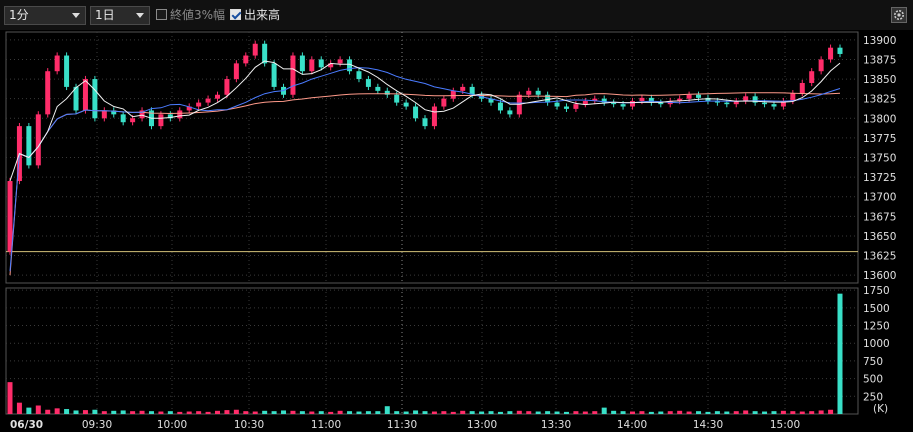 This screenshot has height=432, width=913. What do you see at coordinates (876, 344) in the screenshot?
I see `volume-axis: 250 500 750 1000 1250 1500 1750` at bounding box center [876, 344].